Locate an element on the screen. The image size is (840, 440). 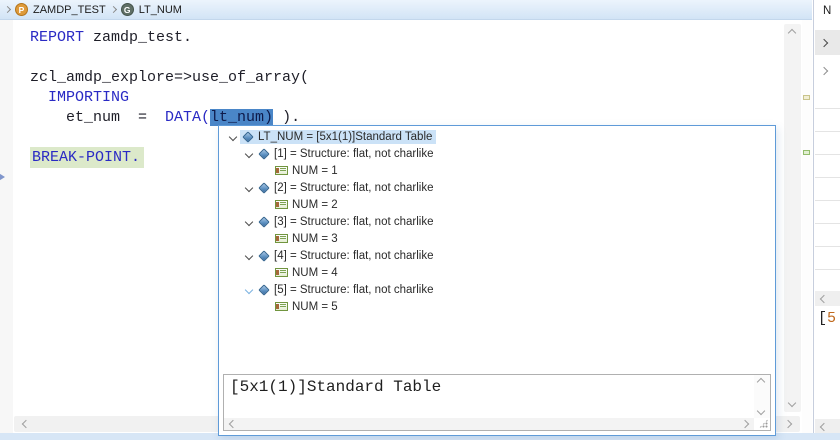
tree-row: NUM = 5 is located at coordinates (497, 306).